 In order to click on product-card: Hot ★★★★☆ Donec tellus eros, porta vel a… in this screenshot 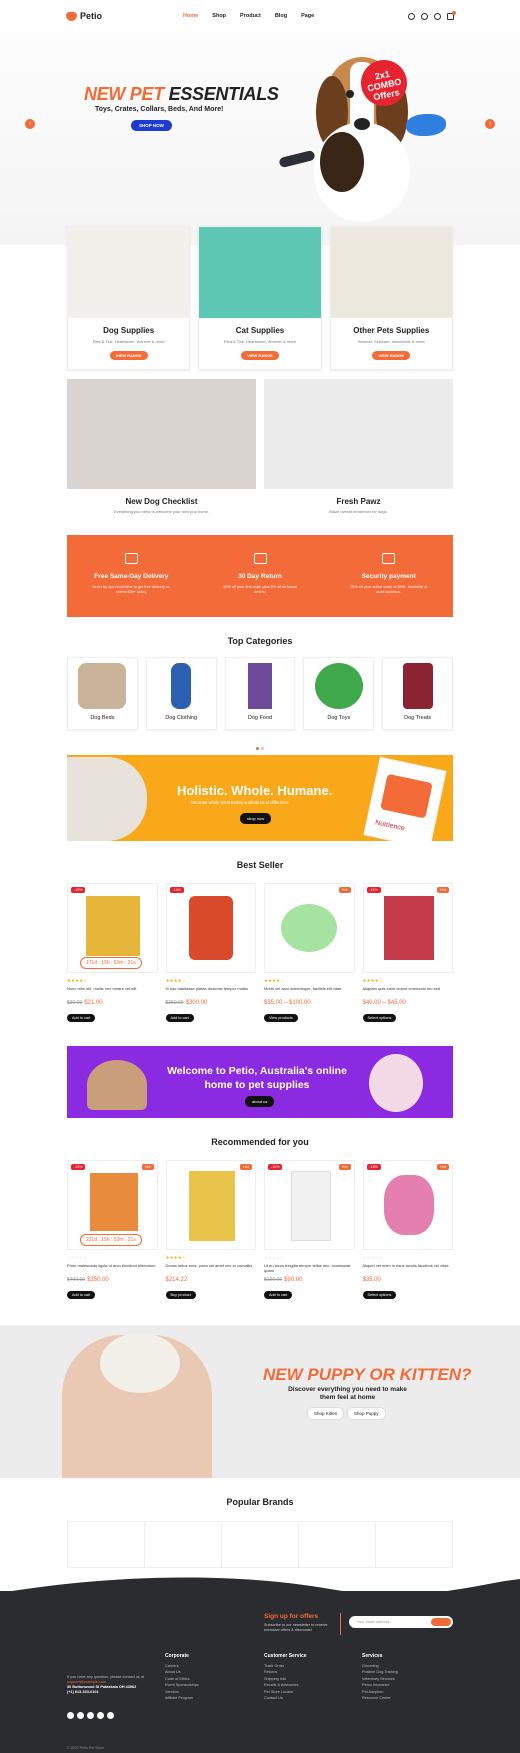, I will do `click(211, 1230)`.